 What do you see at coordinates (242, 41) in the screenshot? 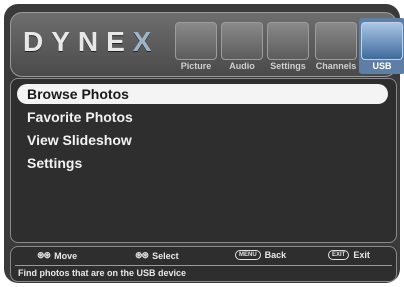
I see `audio-icon` at bounding box center [242, 41].